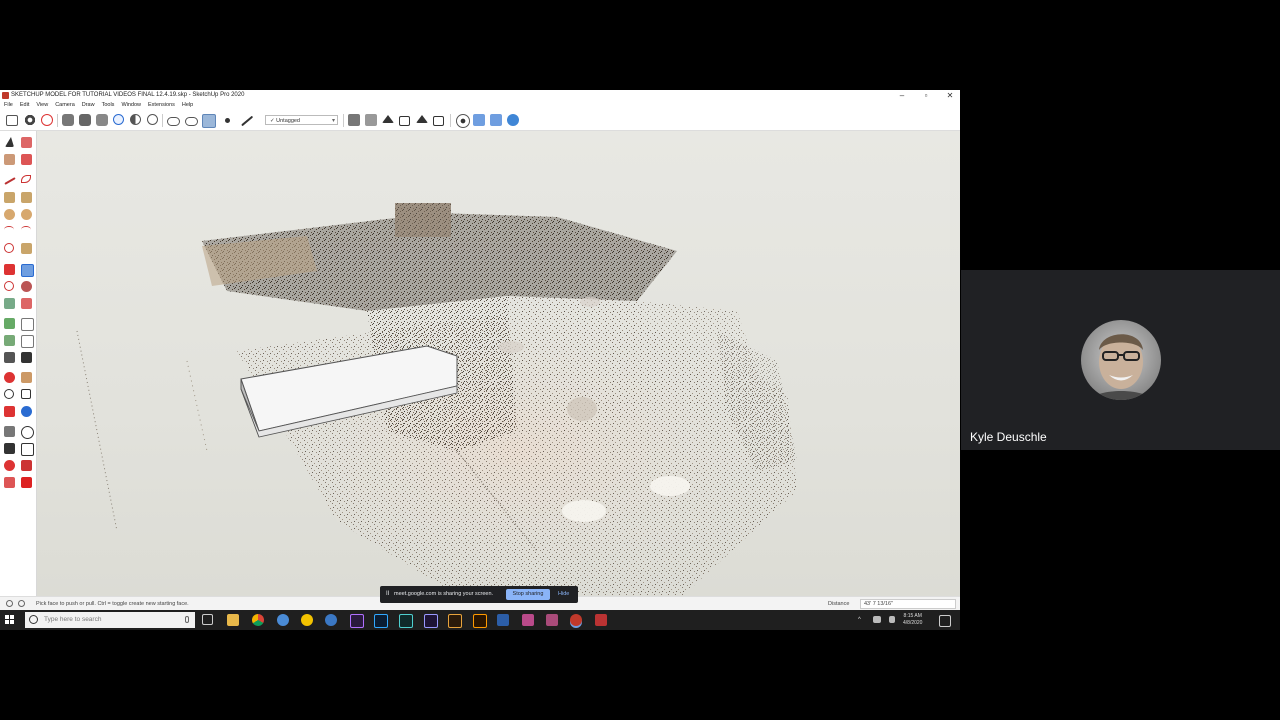 This screenshot has width=1280, height=720. Describe the element at coordinates (431, 621) in the screenshot. I see `after-effects-icon` at that location.